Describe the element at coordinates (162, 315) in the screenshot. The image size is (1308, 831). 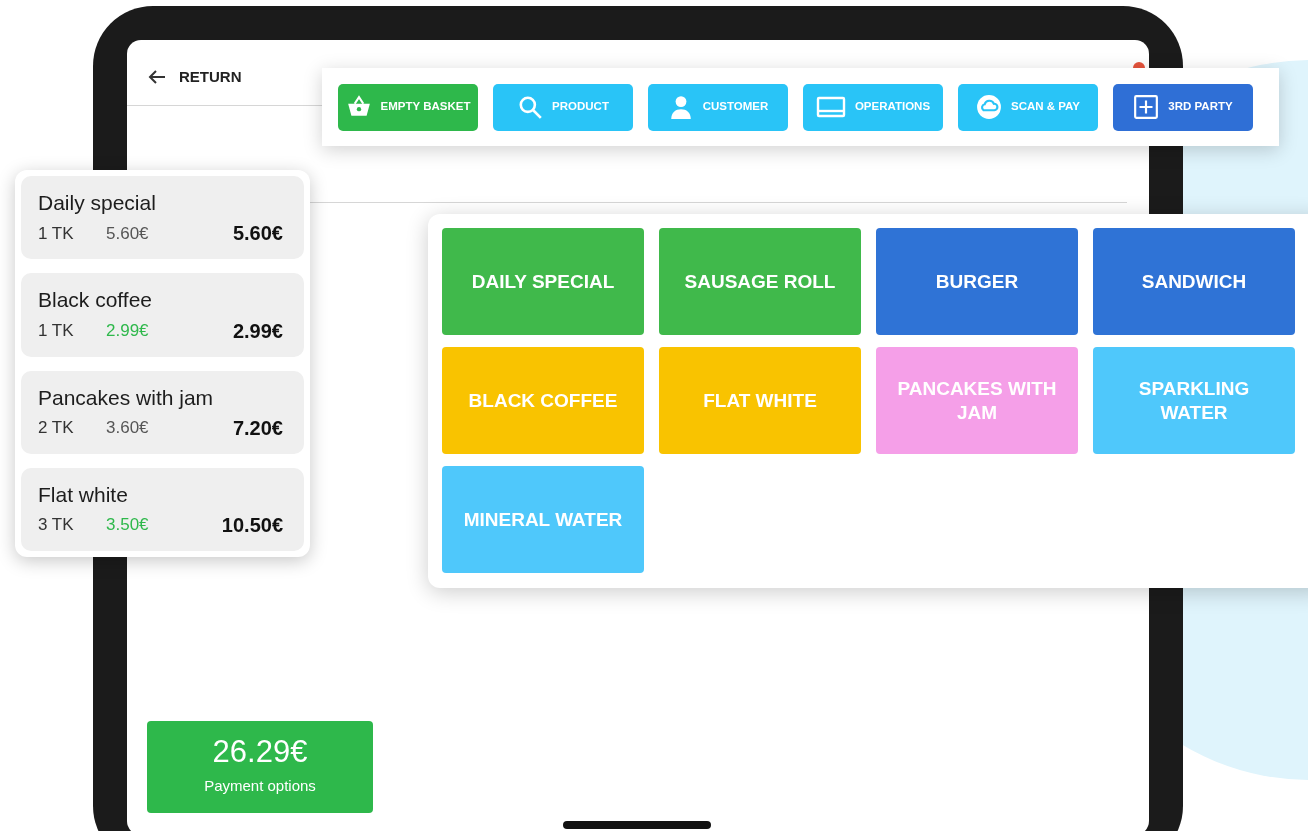
I see `order-item: Black coffee 1 TK 2.99€ 2.99€` at that location.